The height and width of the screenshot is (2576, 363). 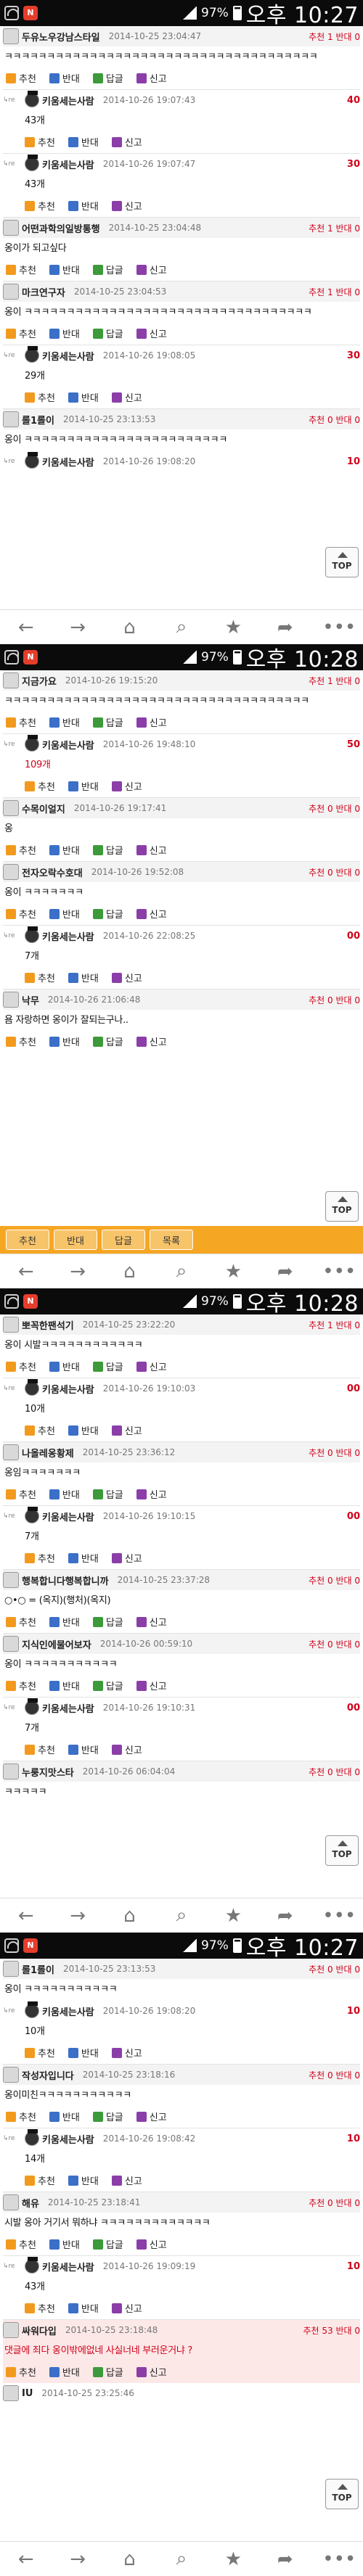 What do you see at coordinates (61, 228) in the screenshot?
I see `comment-author: 어떤과학의일방통행` at bounding box center [61, 228].